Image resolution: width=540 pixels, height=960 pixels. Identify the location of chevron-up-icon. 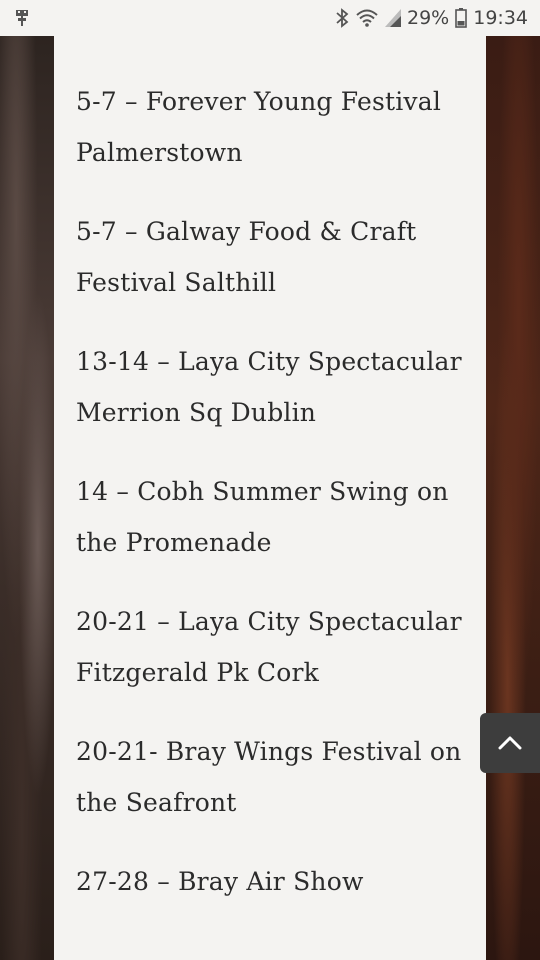
(510, 743).